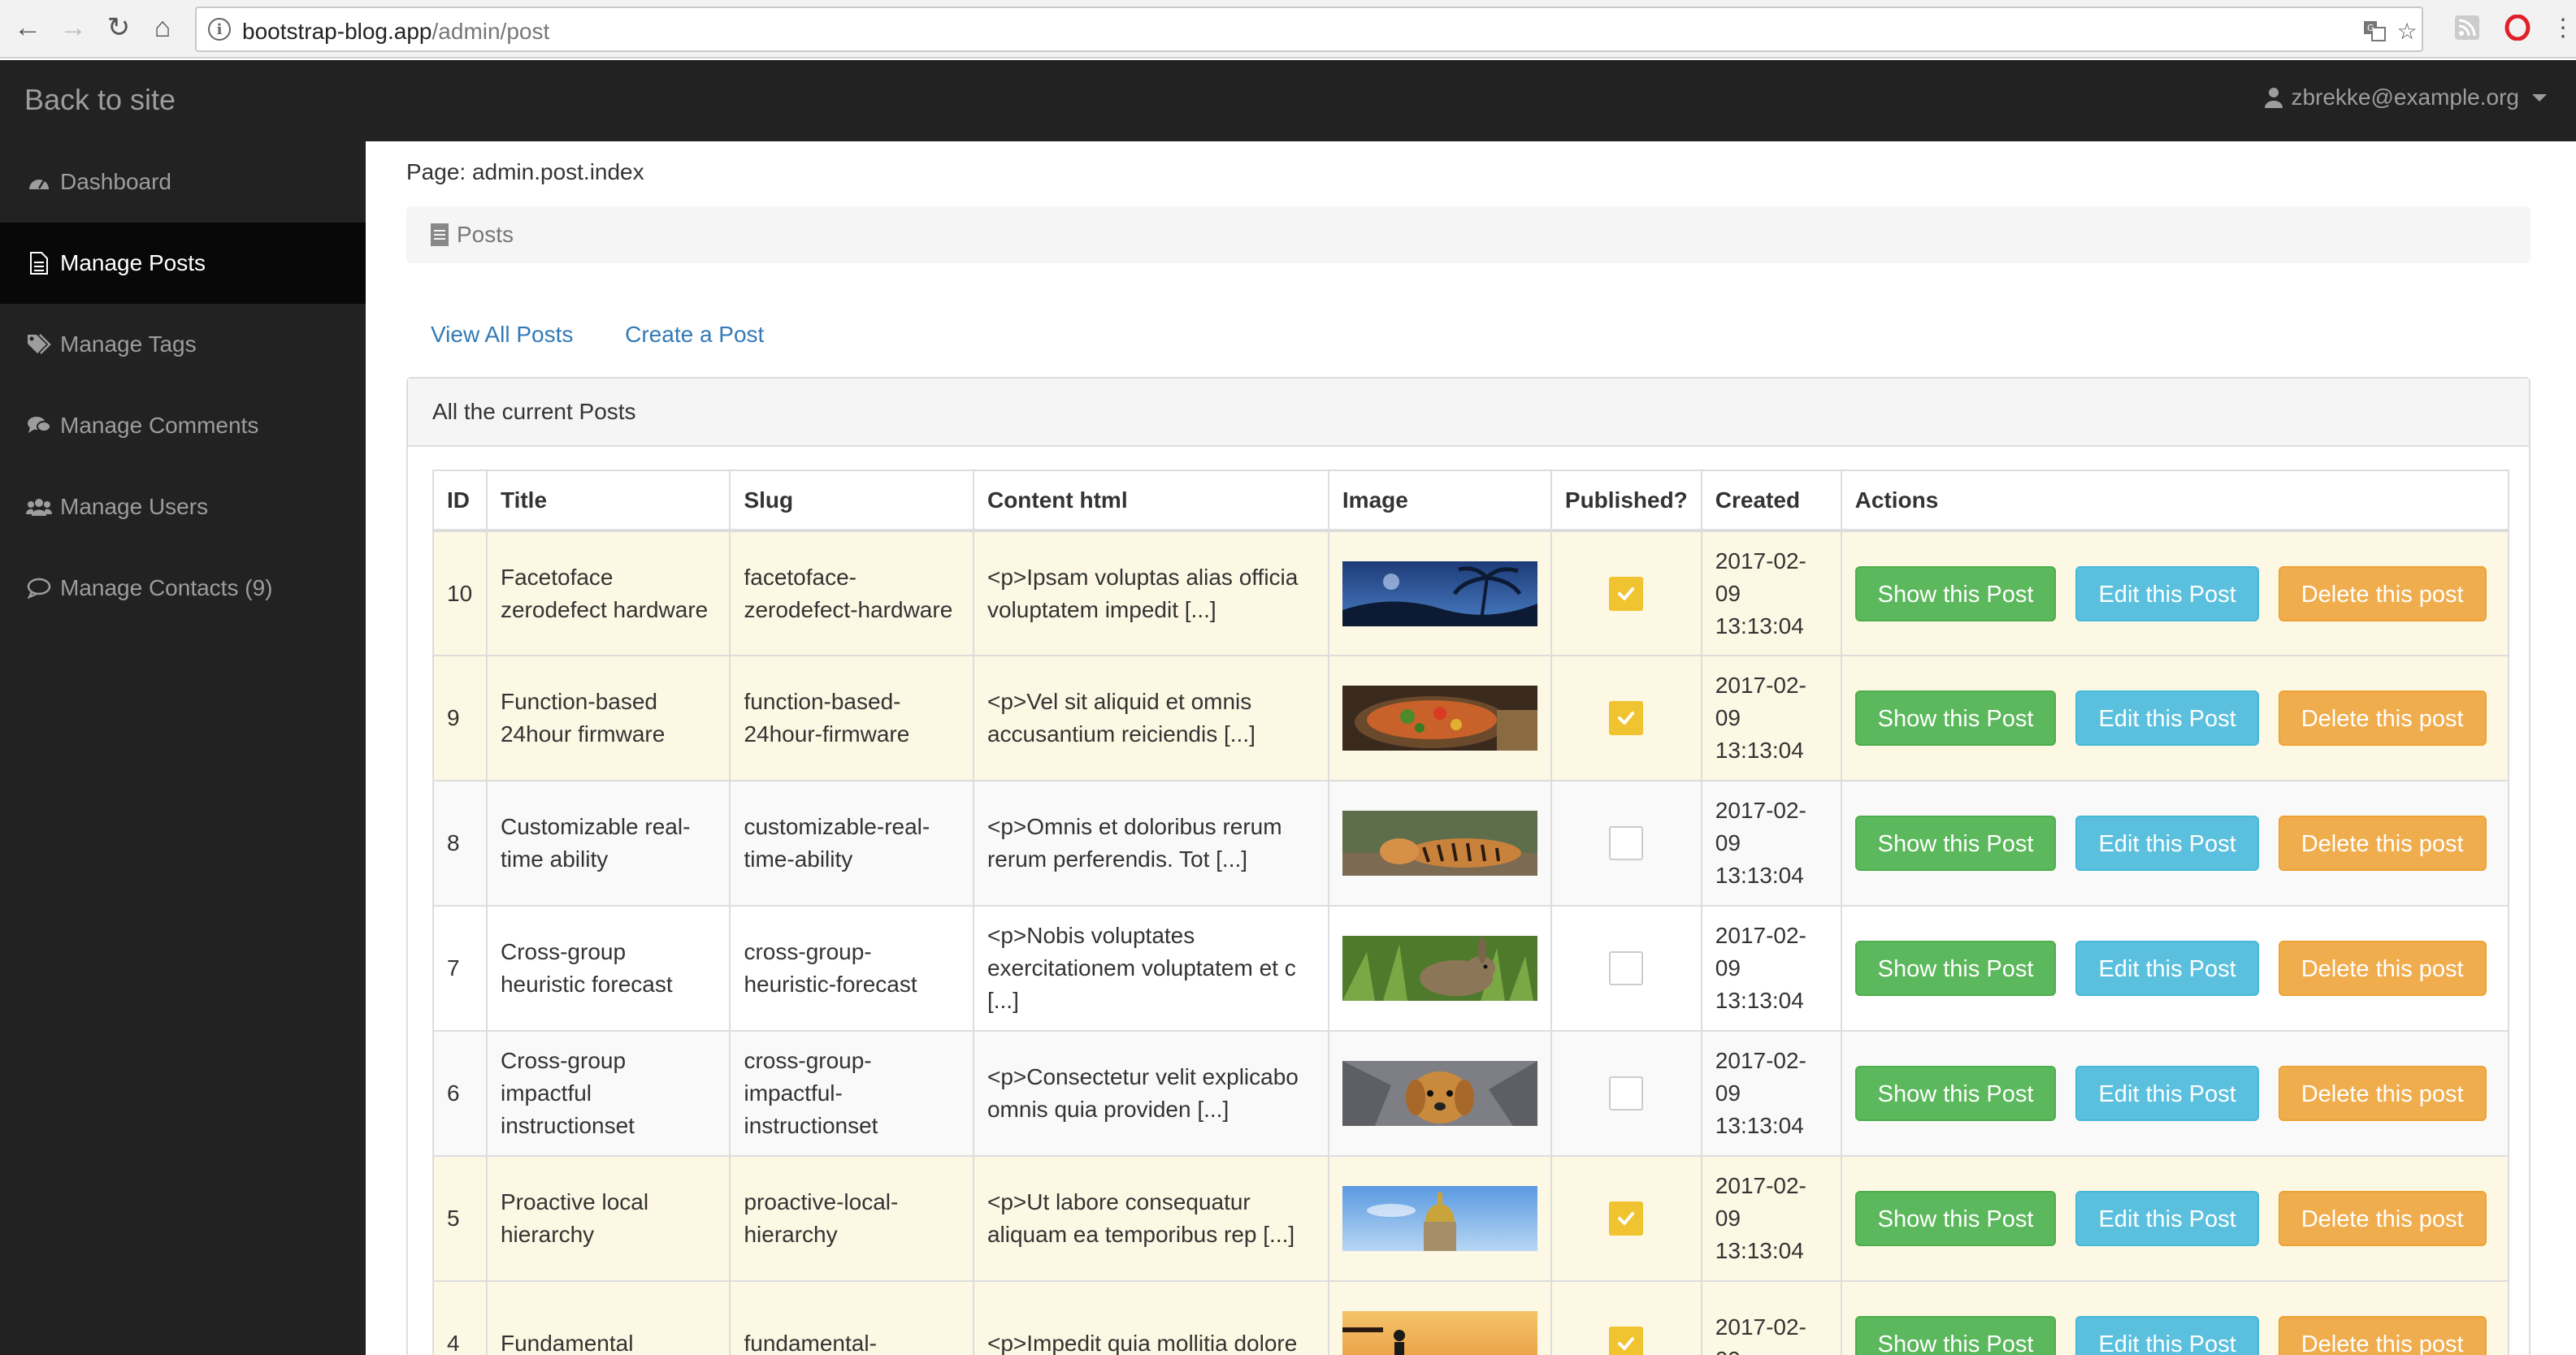  What do you see at coordinates (183, 182) in the screenshot?
I see `sidebar-item-dashboard: Dashboard` at bounding box center [183, 182].